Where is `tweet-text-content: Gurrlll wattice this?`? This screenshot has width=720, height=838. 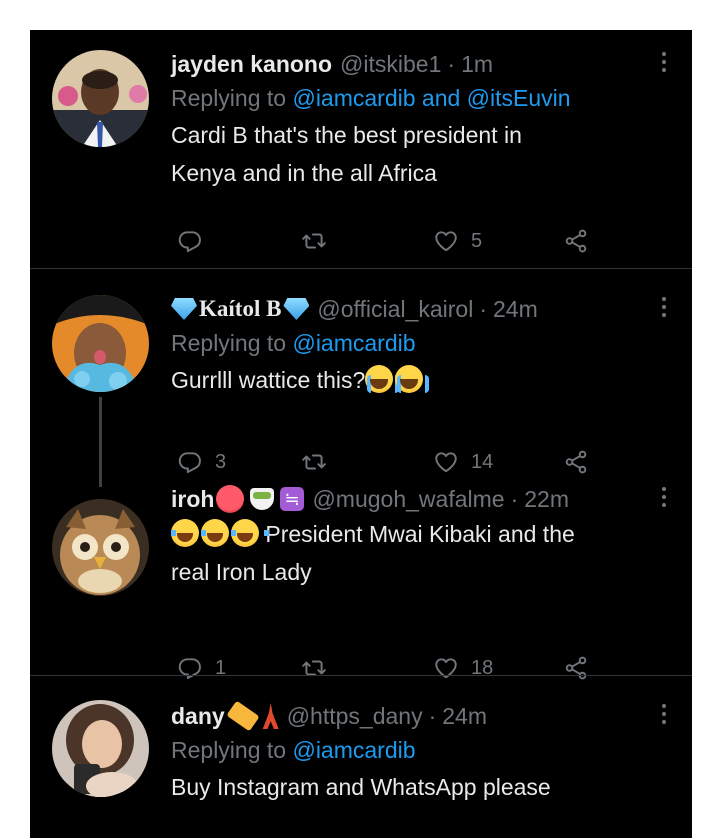 tweet-text-content: Gurrlll wattice this? is located at coordinates (268, 380).